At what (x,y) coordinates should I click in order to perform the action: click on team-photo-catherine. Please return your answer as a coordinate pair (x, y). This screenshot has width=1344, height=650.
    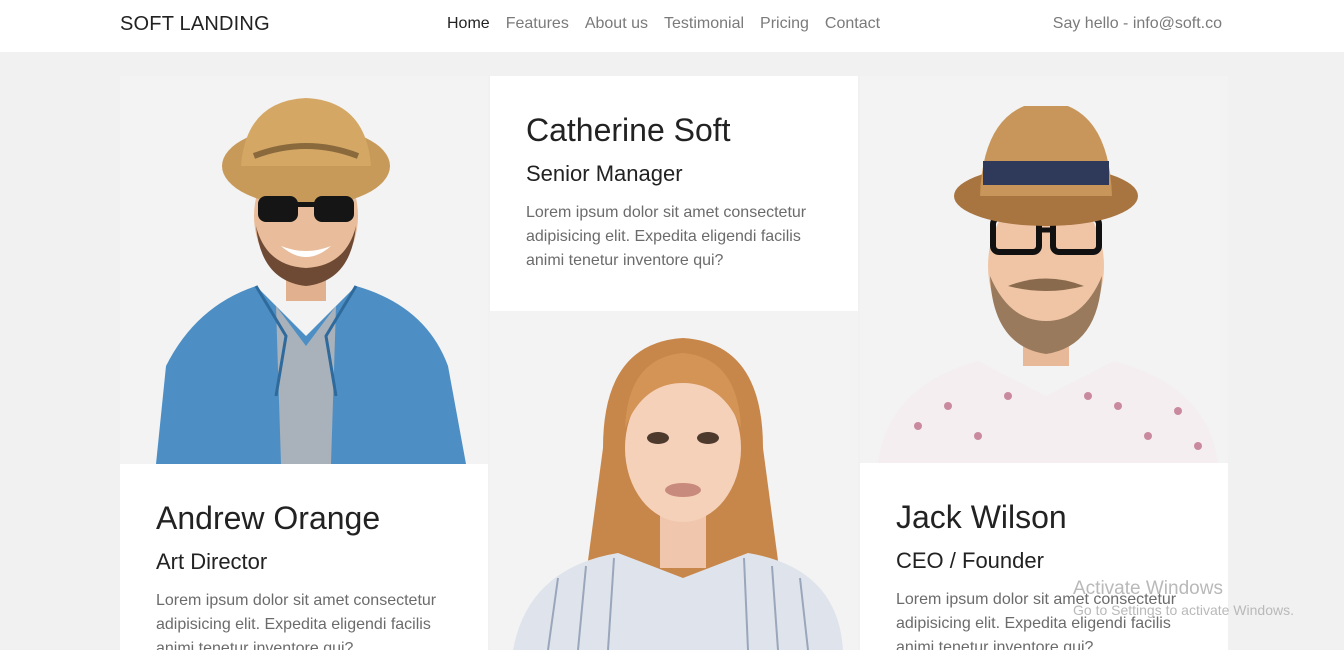
    Looking at the image, I should click on (678, 494).